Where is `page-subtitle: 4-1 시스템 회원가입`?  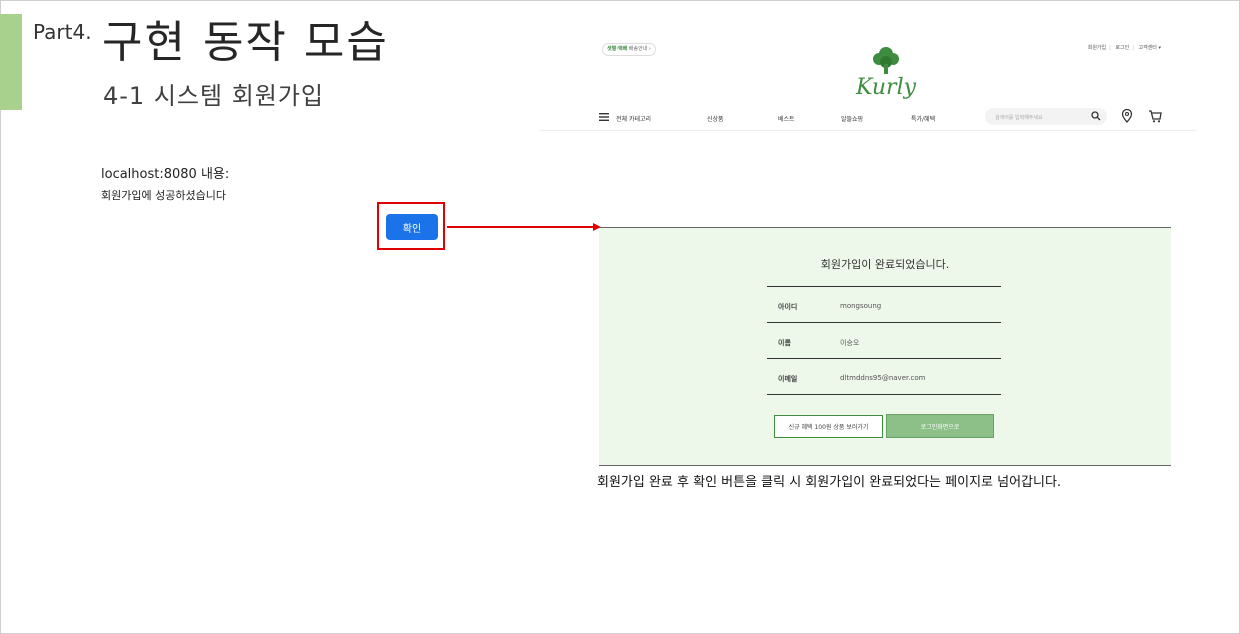
page-subtitle: 4-1 시스템 회원가입 is located at coordinates (214, 96).